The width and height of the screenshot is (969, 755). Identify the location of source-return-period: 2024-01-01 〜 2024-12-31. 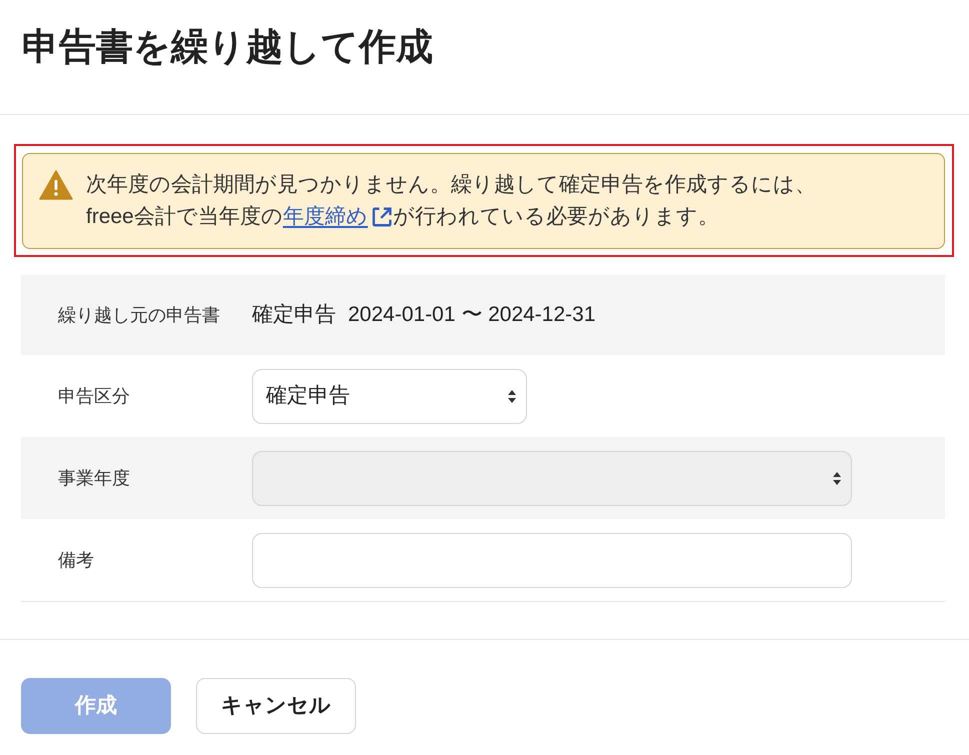
(472, 315).